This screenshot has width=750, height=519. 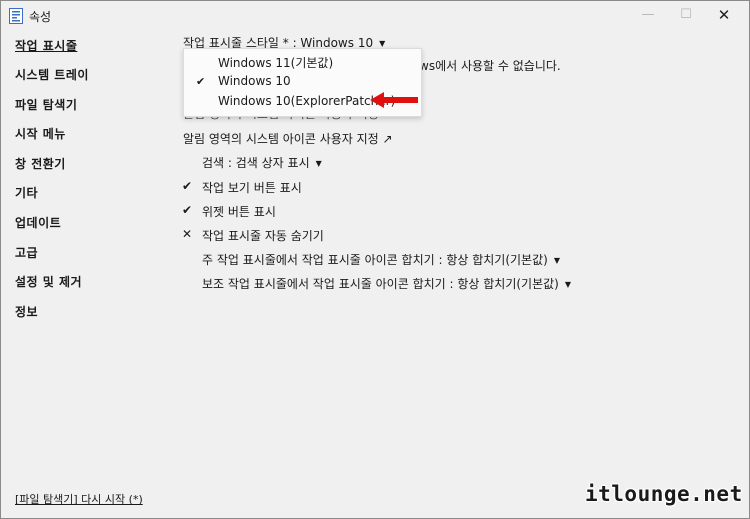 I want to click on minimize-button: —, so click(x=648, y=15).